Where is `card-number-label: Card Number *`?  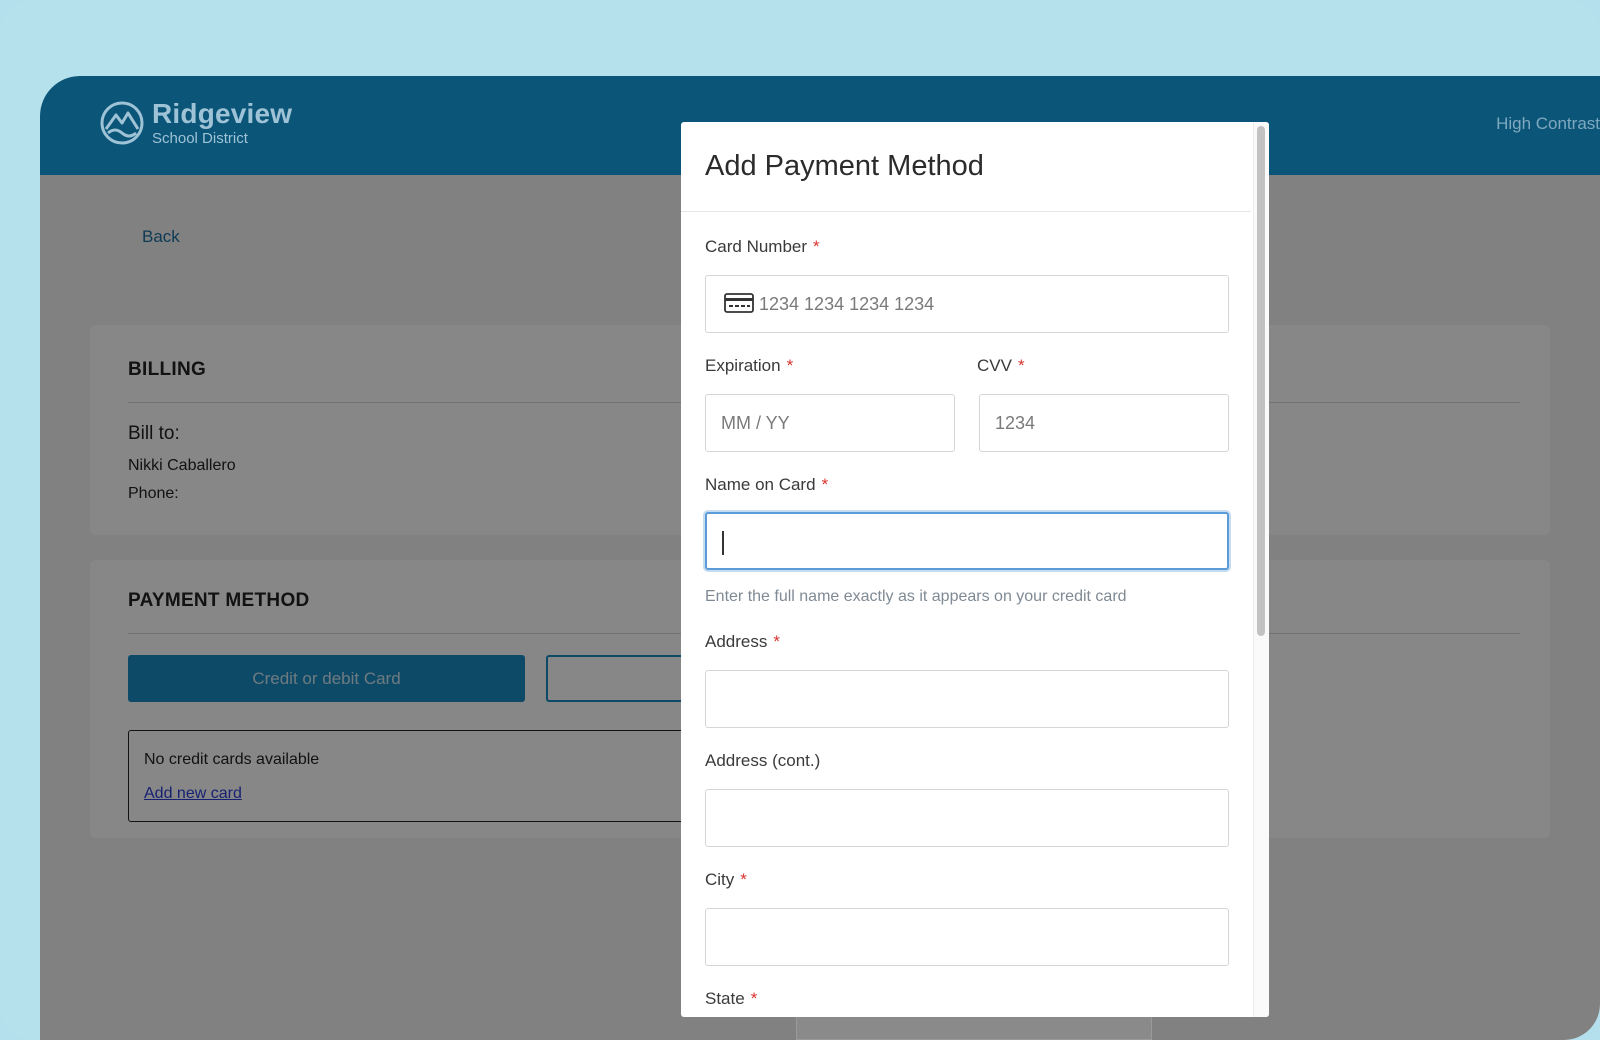
card-number-label: Card Number * is located at coordinates (762, 247).